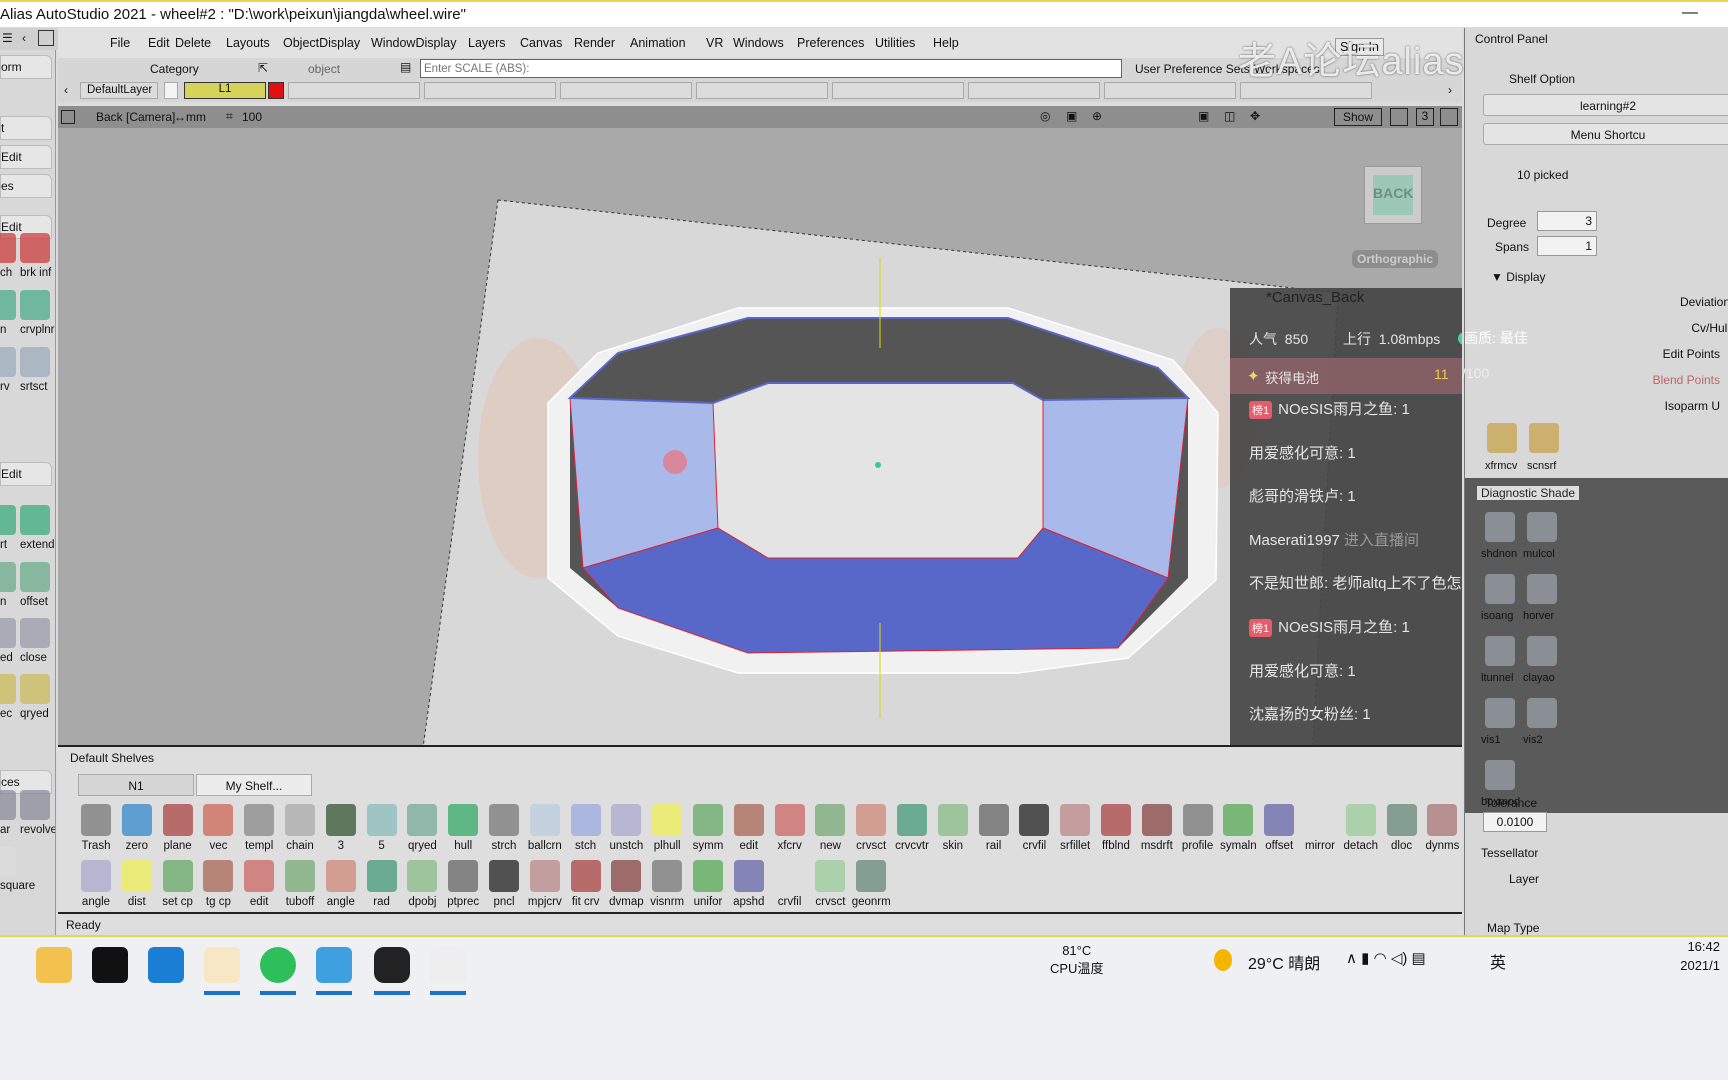  What do you see at coordinates (218, 884) in the screenshot?
I see `shelf-tool-tg-cp: tg cp` at bounding box center [218, 884].